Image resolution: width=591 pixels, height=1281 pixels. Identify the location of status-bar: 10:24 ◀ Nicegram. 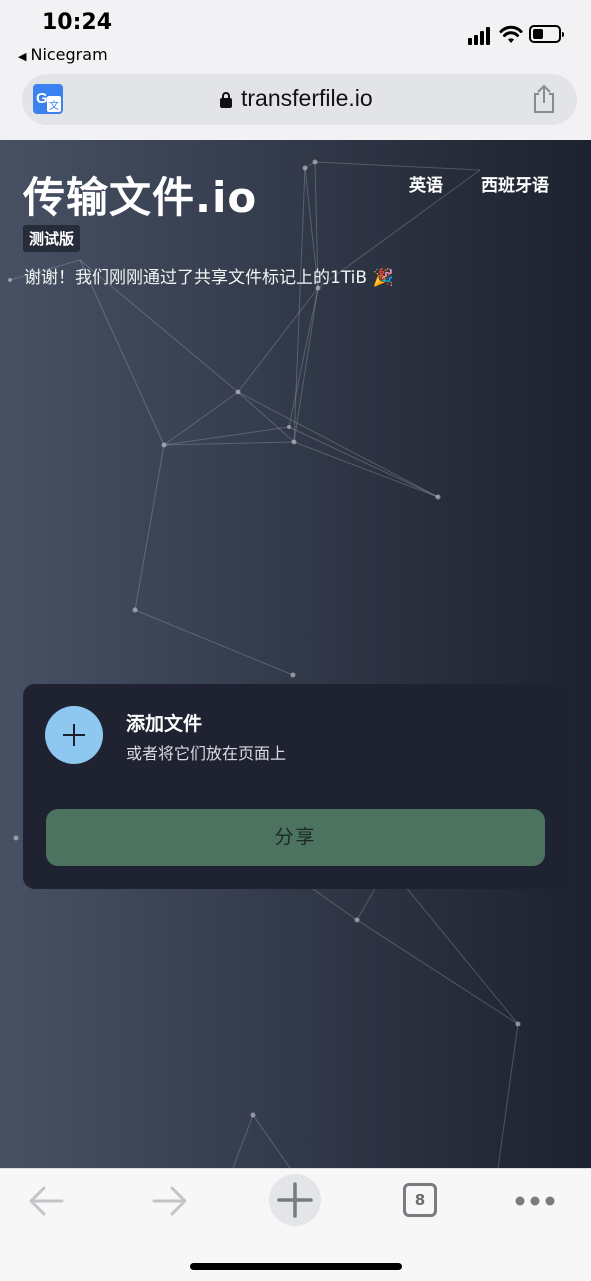
(295, 35).